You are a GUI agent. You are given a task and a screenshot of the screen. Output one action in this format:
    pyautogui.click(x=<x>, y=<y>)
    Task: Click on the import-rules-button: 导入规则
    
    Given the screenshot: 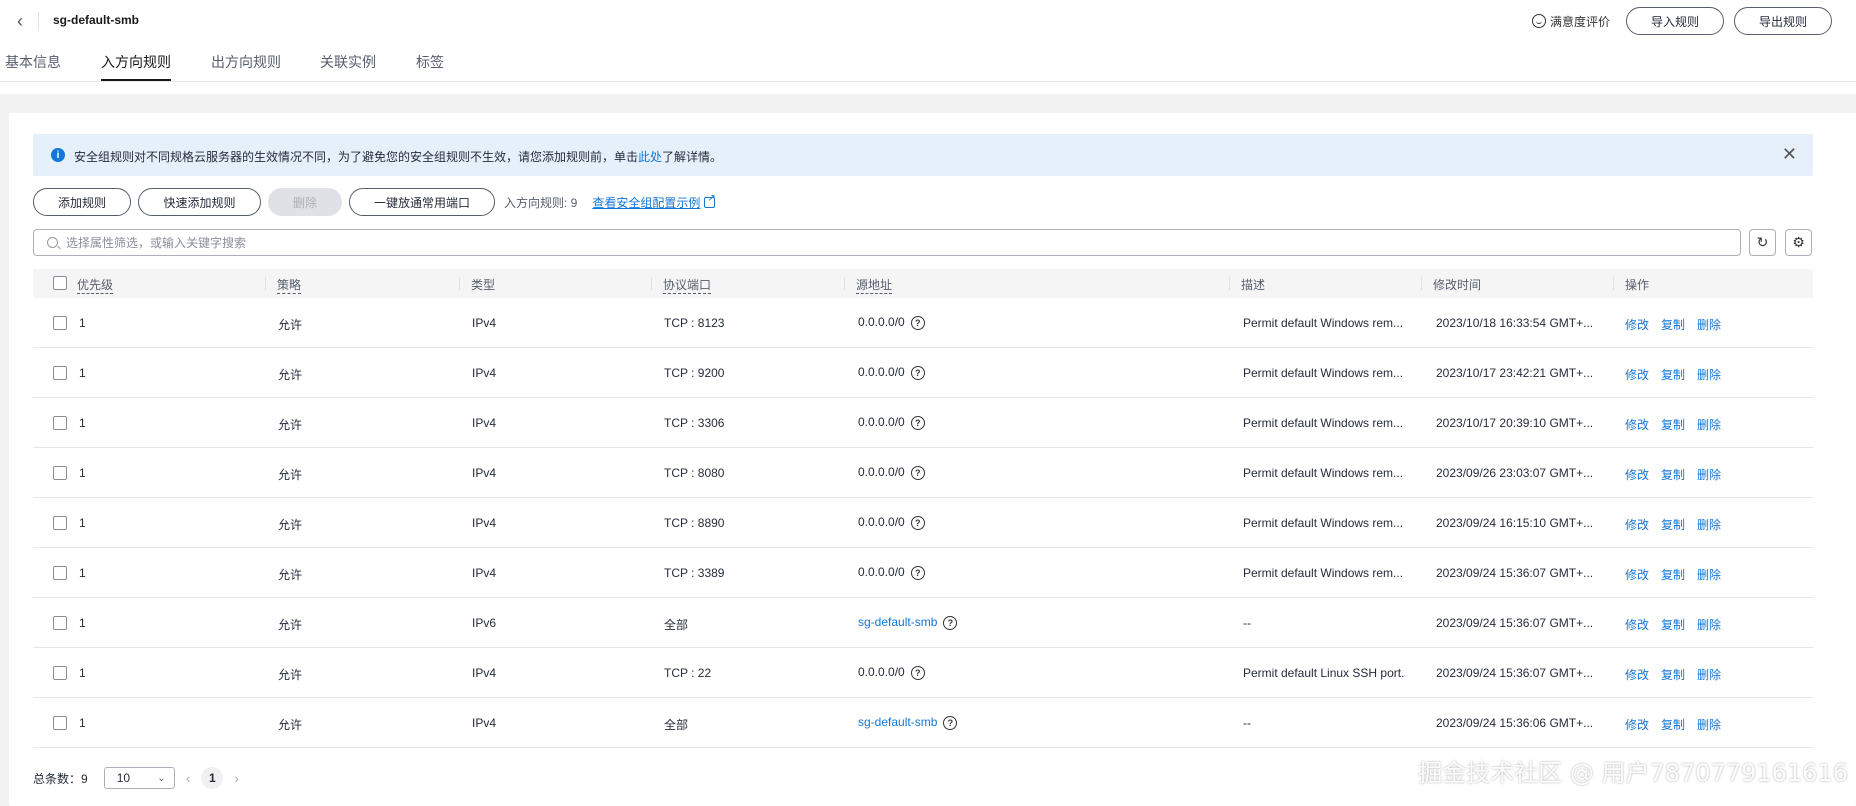 What is the action you would take?
    pyautogui.click(x=1675, y=21)
    